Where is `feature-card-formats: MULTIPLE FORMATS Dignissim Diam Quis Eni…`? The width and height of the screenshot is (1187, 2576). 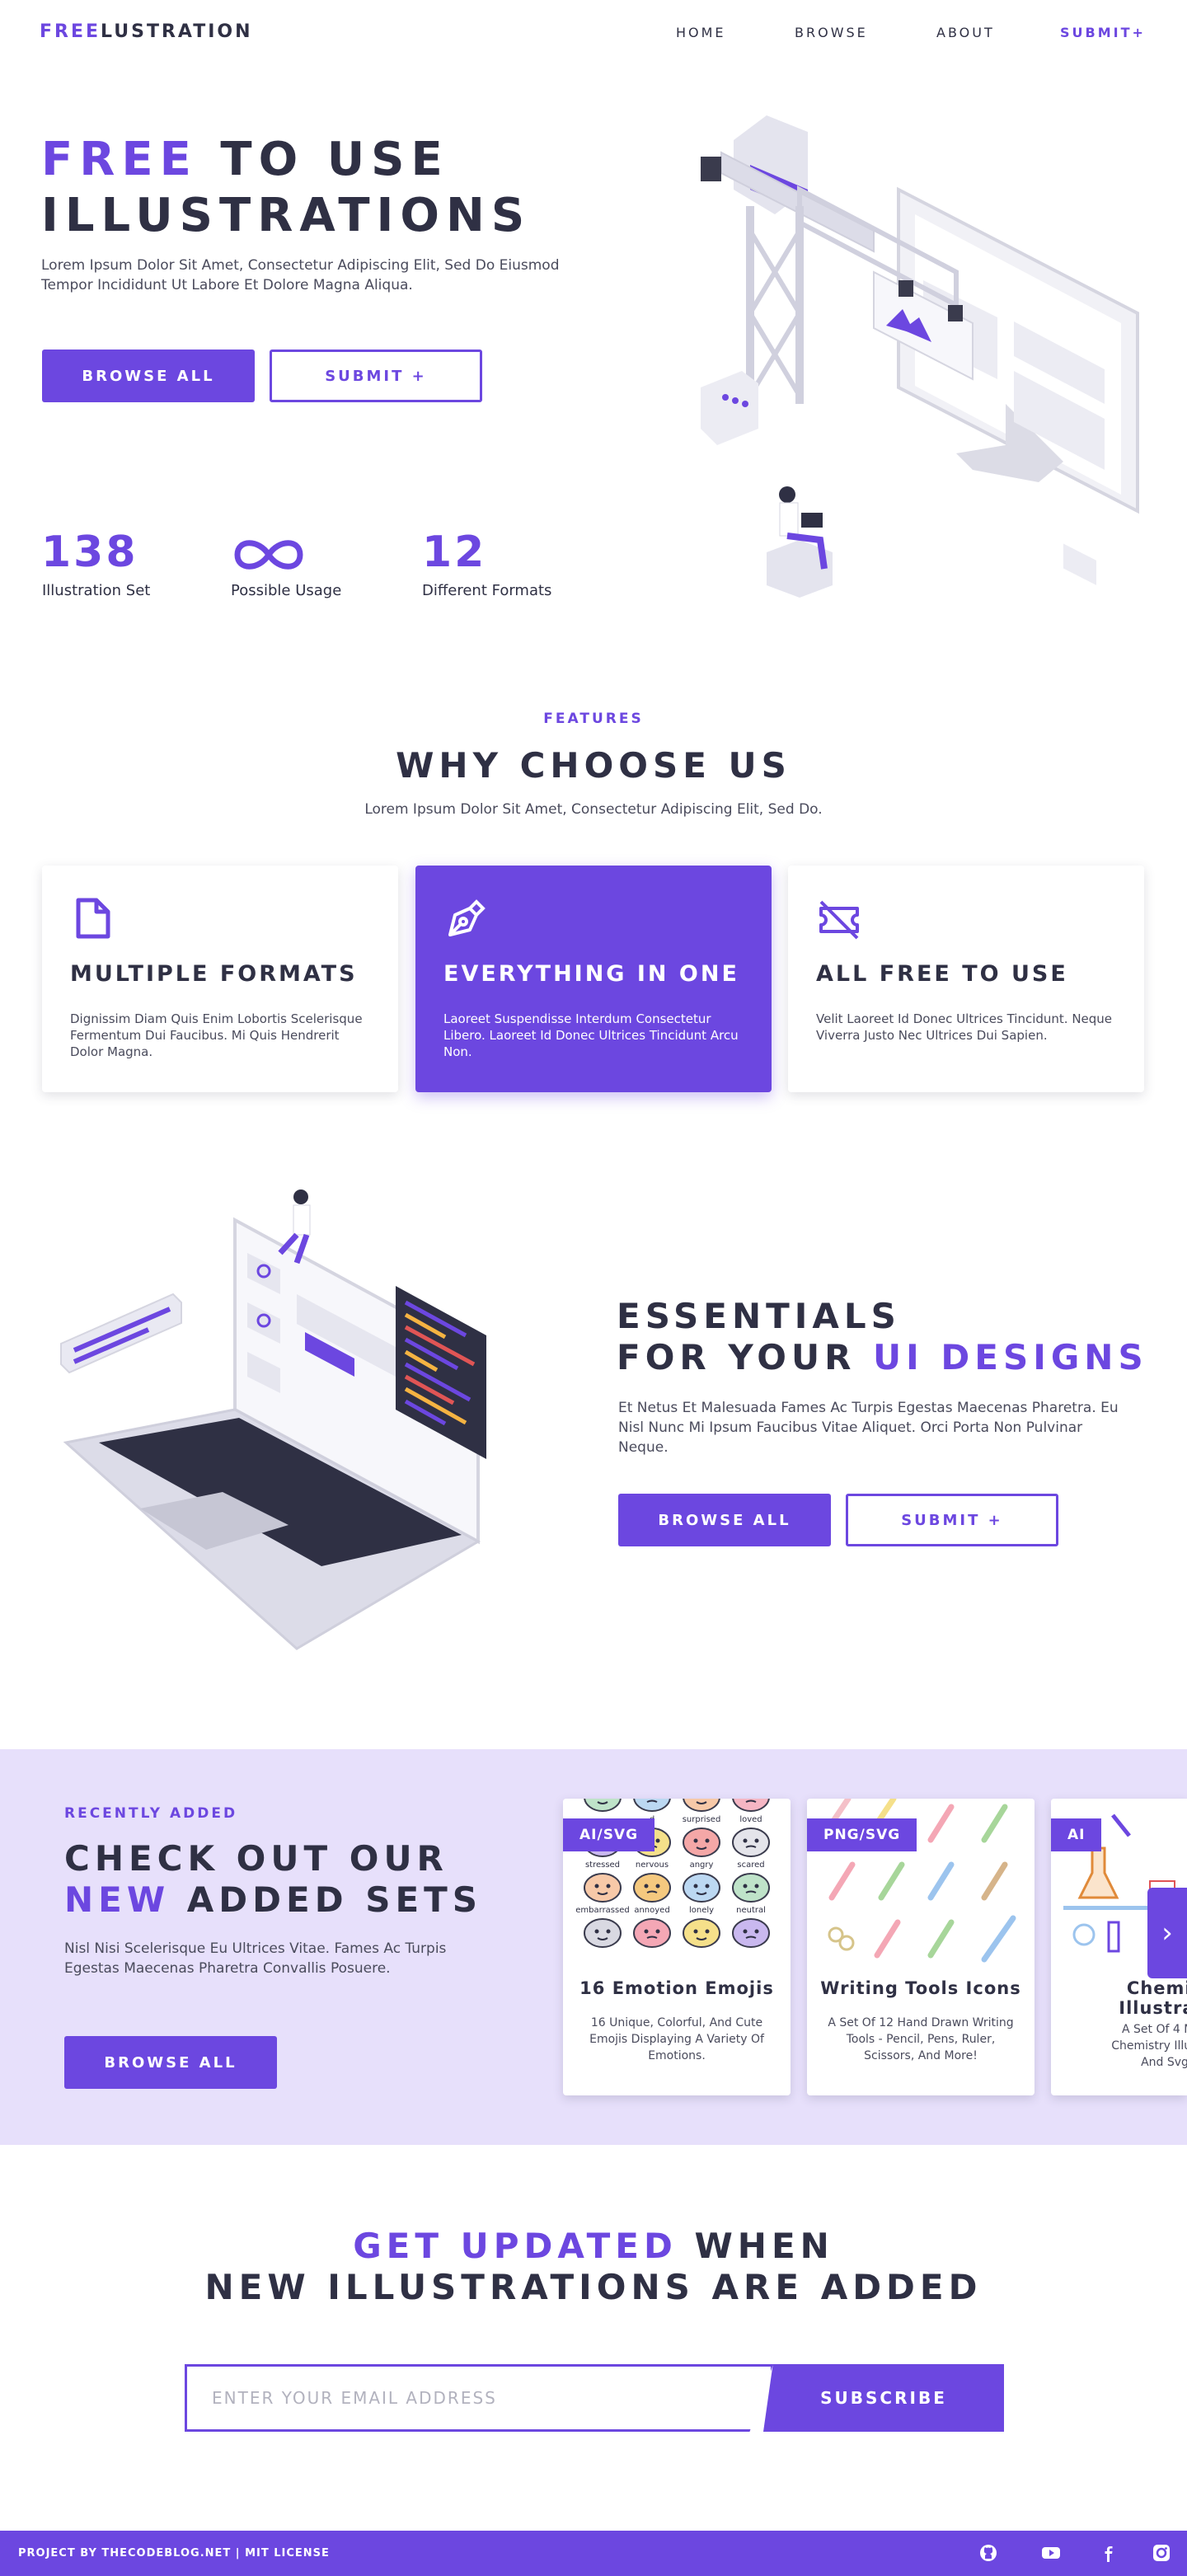
feature-card-formats: MULTIPLE FORMATS Dignissim Diam Quis Eni… is located at coordinates (220, 979).